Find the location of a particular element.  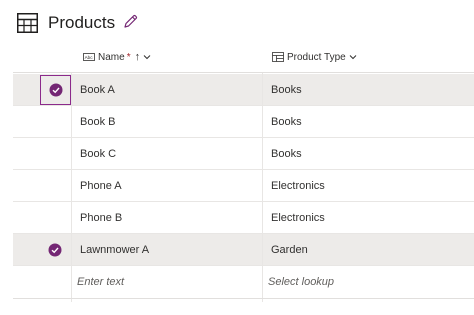

table-row: Book C Books is located at coordinates (243, 154).